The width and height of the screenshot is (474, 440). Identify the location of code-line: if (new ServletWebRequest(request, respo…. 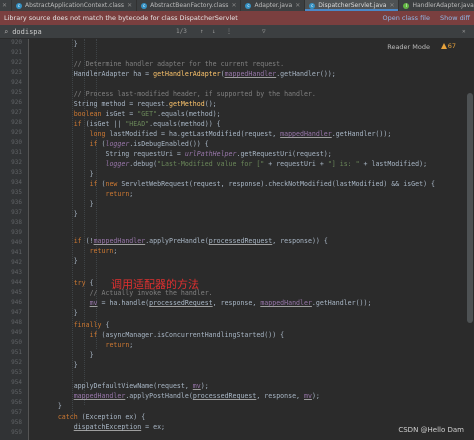
(262, 184).